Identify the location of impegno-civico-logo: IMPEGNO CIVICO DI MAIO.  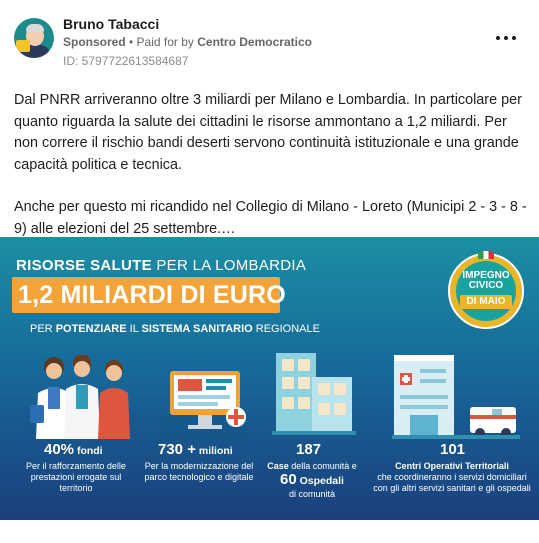
(486, 290).